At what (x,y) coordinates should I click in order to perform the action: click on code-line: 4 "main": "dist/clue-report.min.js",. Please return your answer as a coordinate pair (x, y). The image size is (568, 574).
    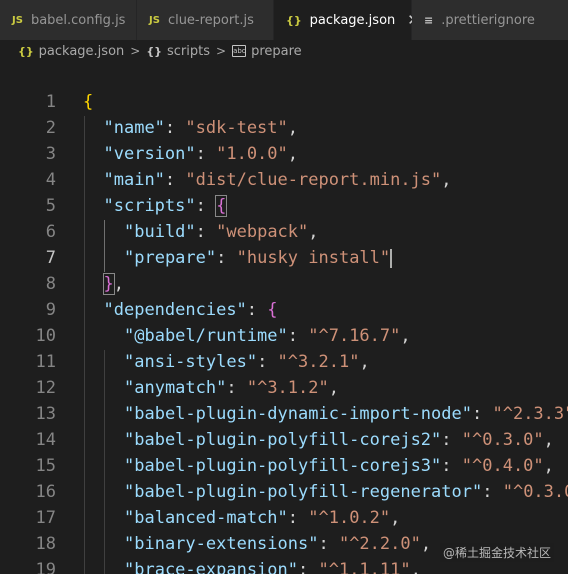
    Looking at the image, I should click on (284, 180).